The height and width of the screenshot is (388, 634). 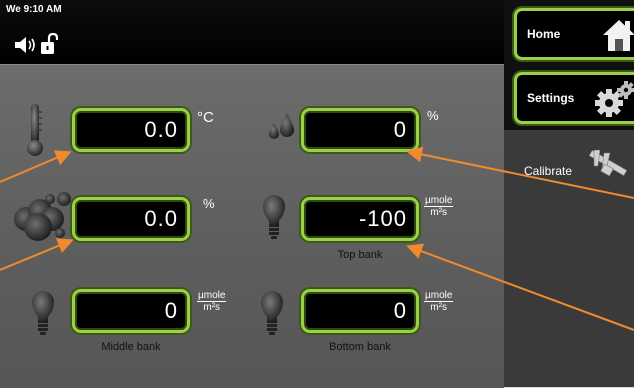 What do you see at coordinates (360, 130) in the screenshot?
I see `humidity-field: 0` at bounding box center [360, 130].